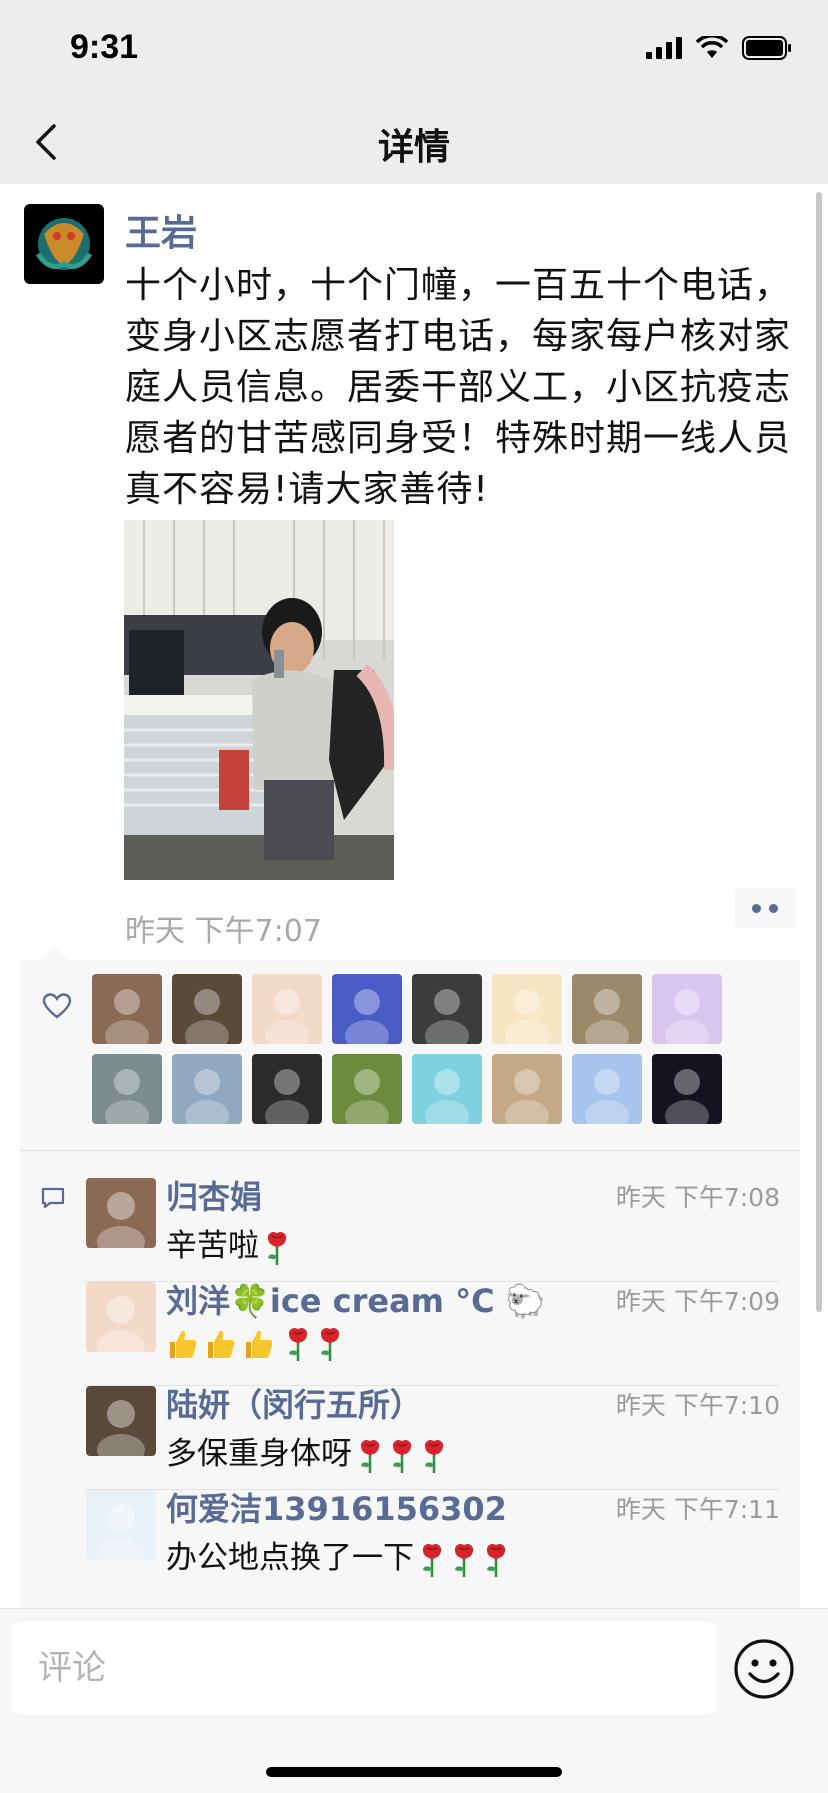  I want to click on comment-body: 👍👍👍, so click(255, 1343).